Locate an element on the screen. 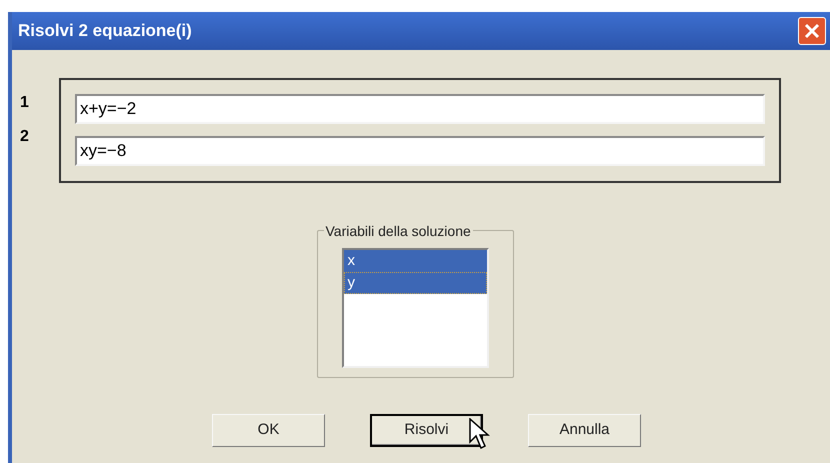  equation-number: 2 is located at coordinates (25, 137).